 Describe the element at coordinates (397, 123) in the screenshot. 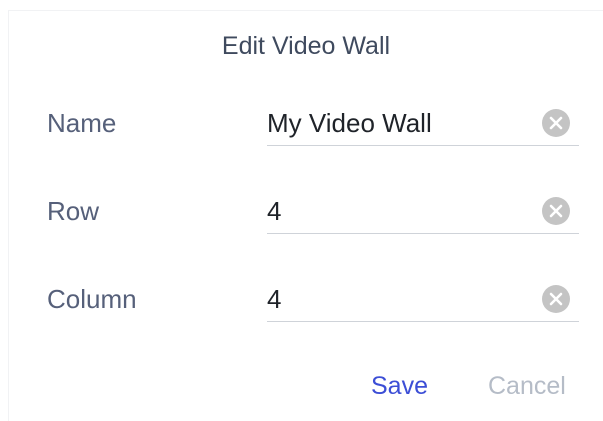

I see `name-input` at that location.